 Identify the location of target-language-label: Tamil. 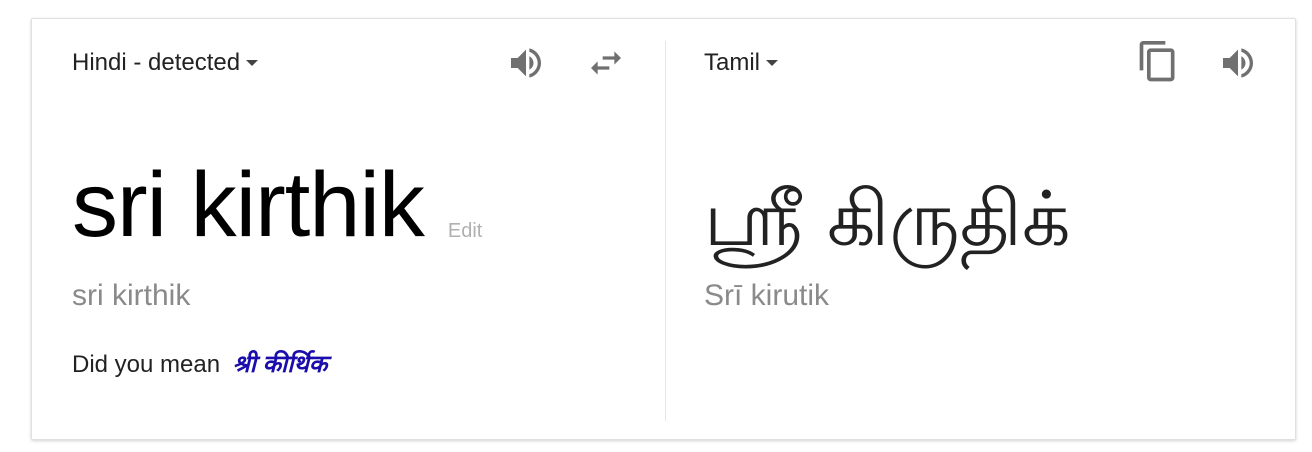
(732, 62).